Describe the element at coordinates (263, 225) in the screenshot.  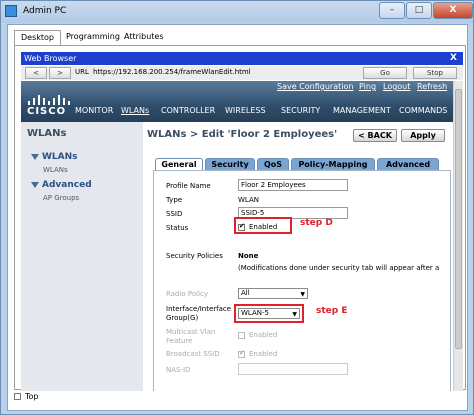
I see `step-d-highlight` at that location.